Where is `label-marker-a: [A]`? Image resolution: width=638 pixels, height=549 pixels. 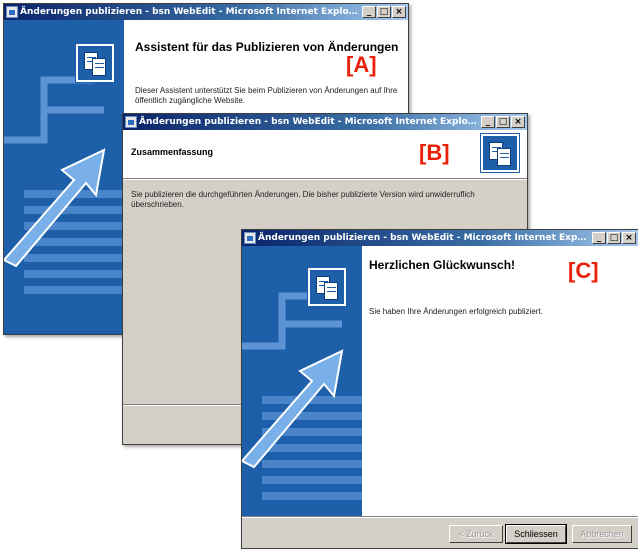 label-marker-a: [A] is located at coordinates (361, 64).